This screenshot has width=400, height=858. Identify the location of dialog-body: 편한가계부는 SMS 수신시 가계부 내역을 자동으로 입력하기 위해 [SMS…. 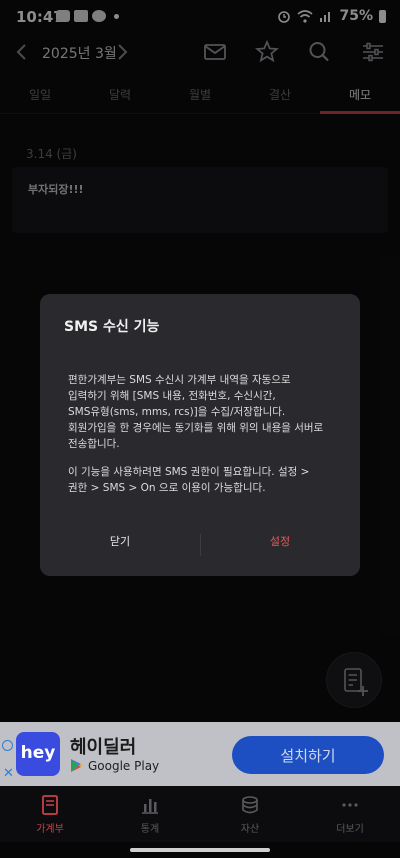
(196, 412).